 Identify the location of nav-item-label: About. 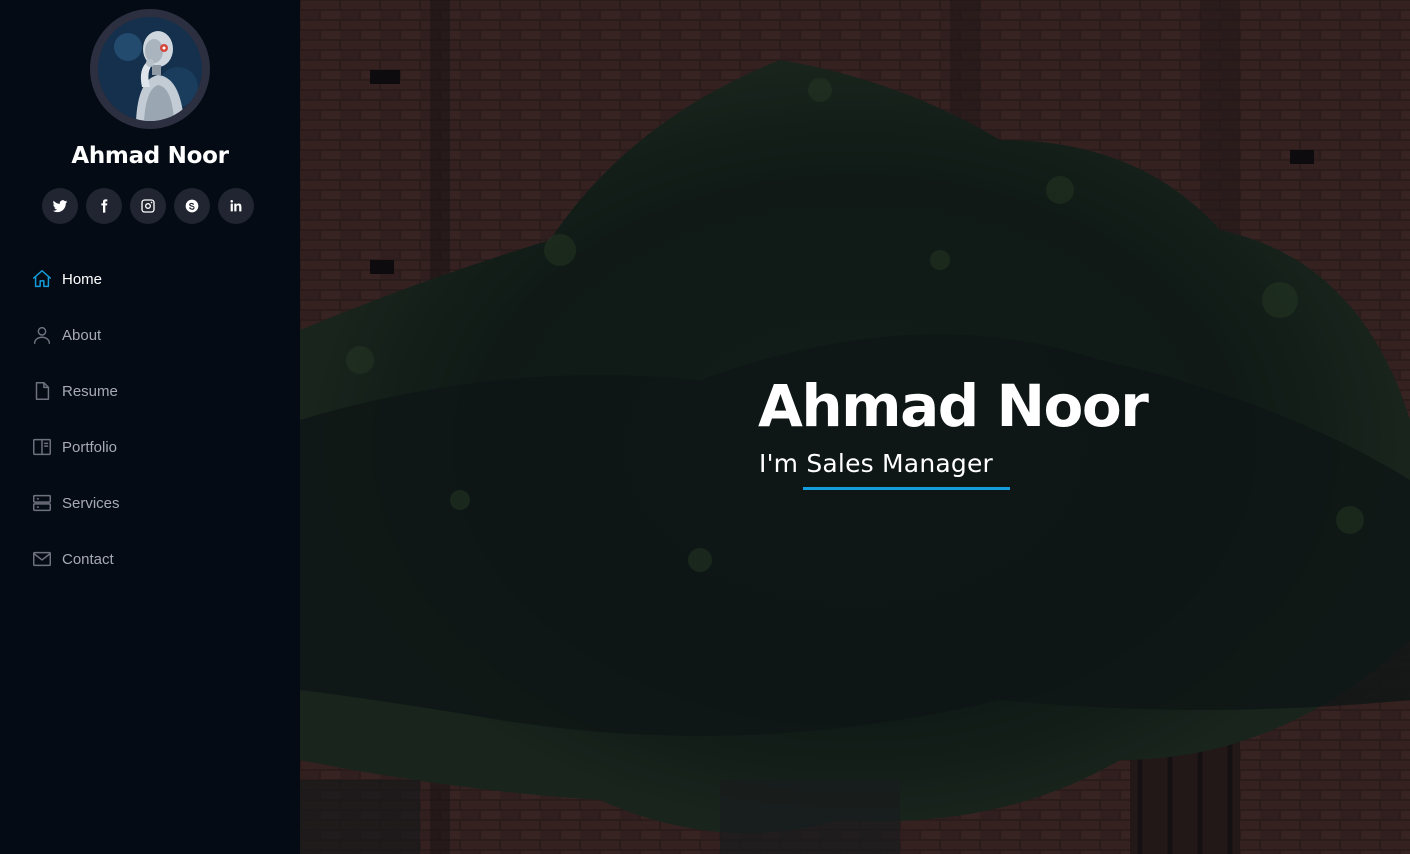
(82, 335).